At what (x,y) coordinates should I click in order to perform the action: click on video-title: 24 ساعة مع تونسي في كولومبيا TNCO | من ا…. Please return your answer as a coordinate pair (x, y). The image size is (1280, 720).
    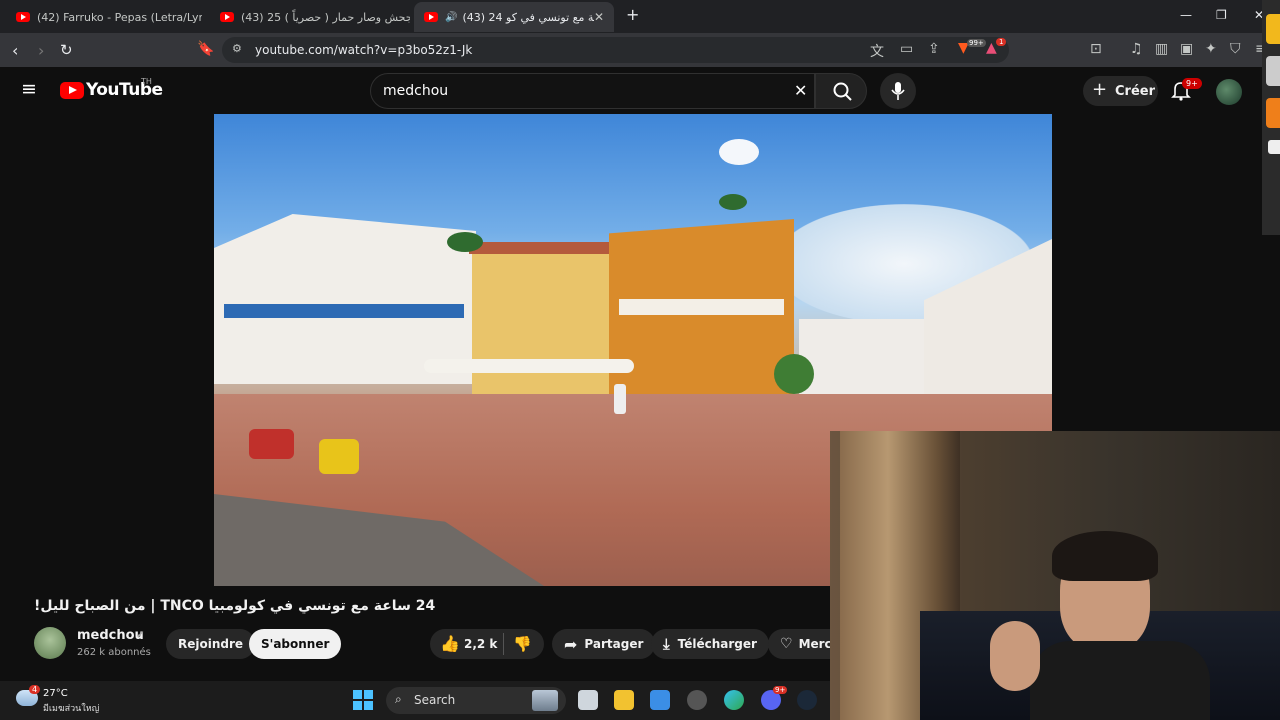
    Looking at the image, I should click on (235, 606).